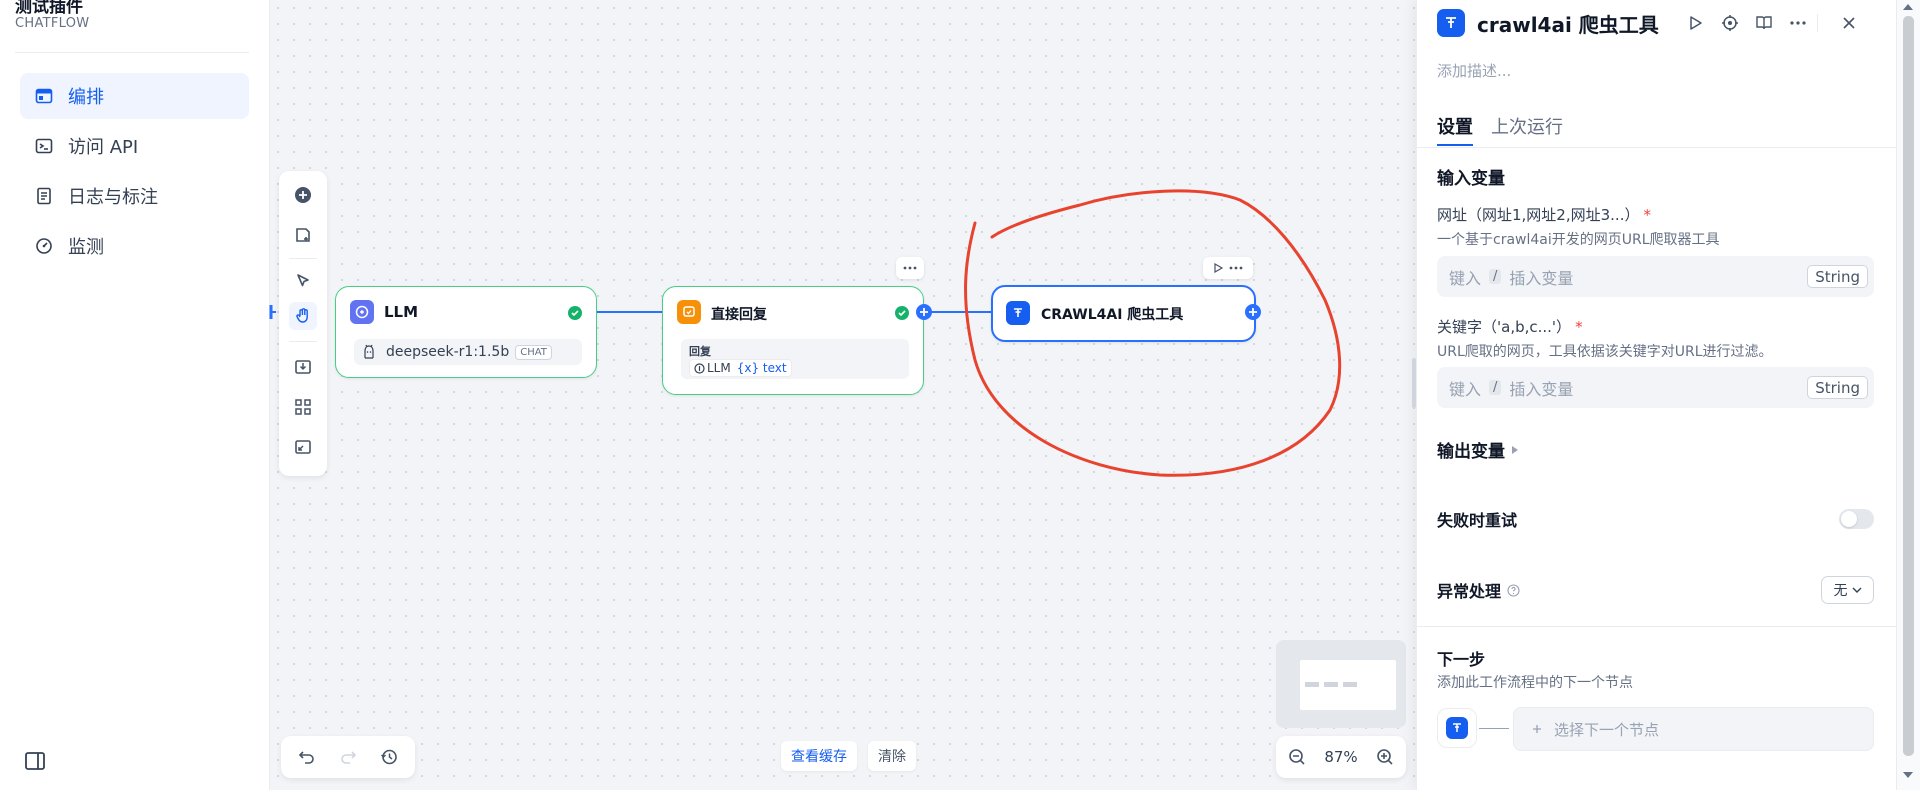  I want to click on caret-right-icon, so click(1515, 450).